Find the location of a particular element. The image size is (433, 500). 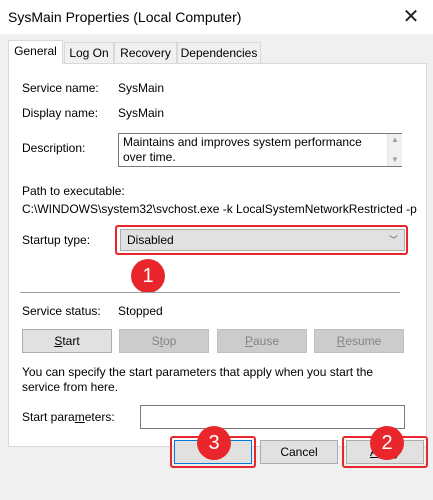

callout-badge-3: 3 is located at coordinates (214, 443).